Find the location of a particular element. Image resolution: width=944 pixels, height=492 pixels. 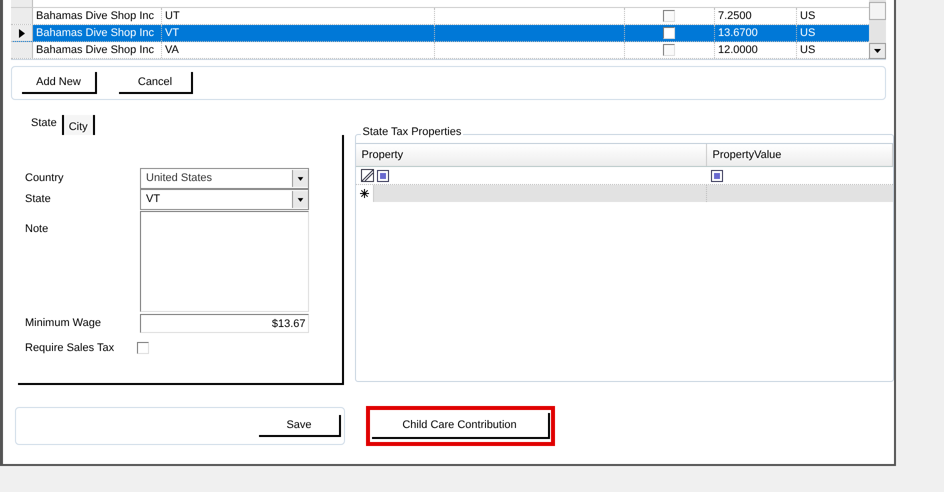

tab: City is located at coordinates (79, 125).